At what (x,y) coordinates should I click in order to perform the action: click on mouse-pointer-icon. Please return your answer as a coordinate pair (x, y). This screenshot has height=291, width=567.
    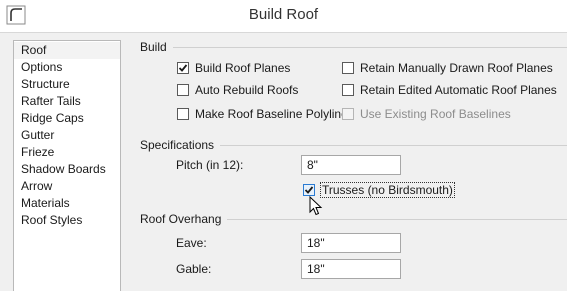
    Looking at the image, I should click on (316, 207).